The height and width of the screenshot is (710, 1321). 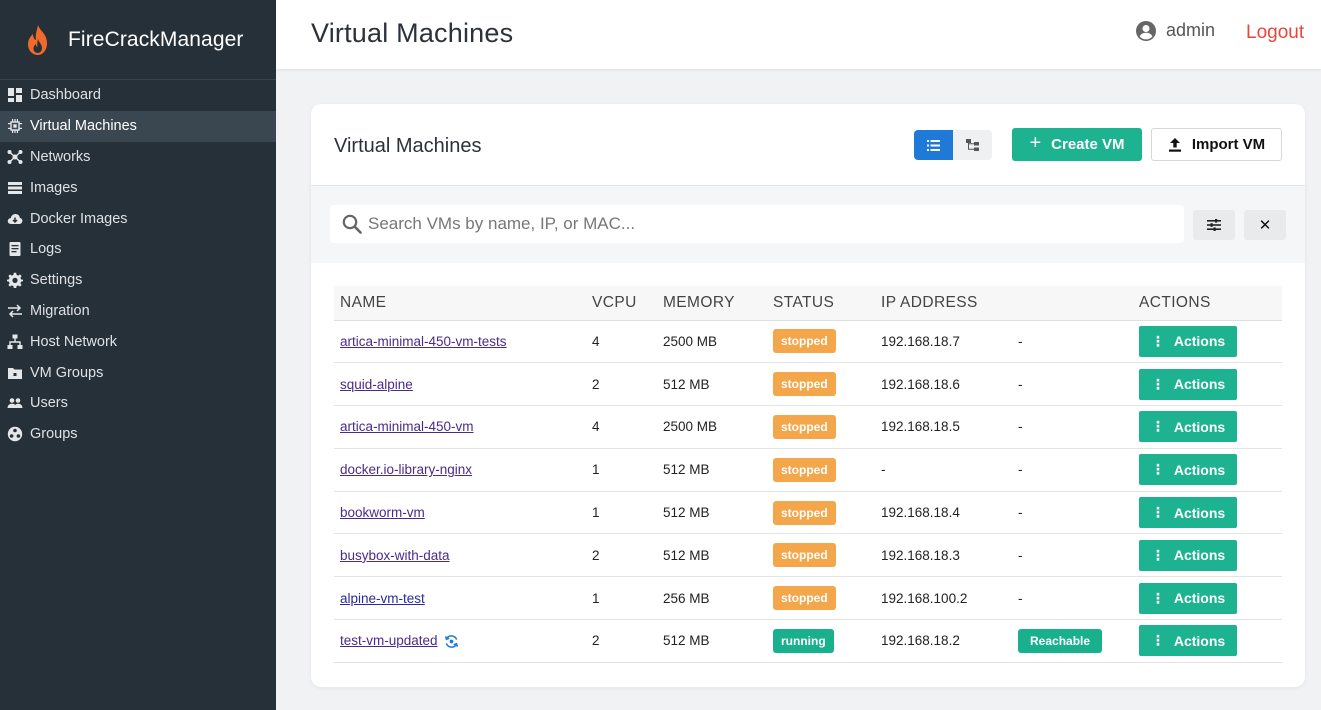 I want to click on search-box, so click(x=757, y=224).